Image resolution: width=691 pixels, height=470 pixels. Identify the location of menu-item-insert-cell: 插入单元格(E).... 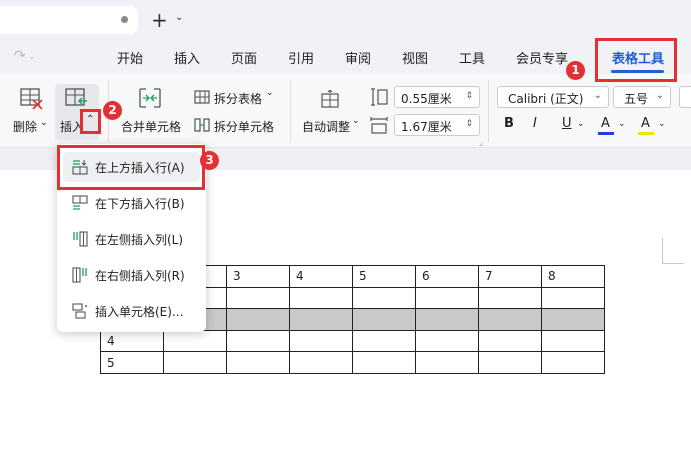
(131, 311).